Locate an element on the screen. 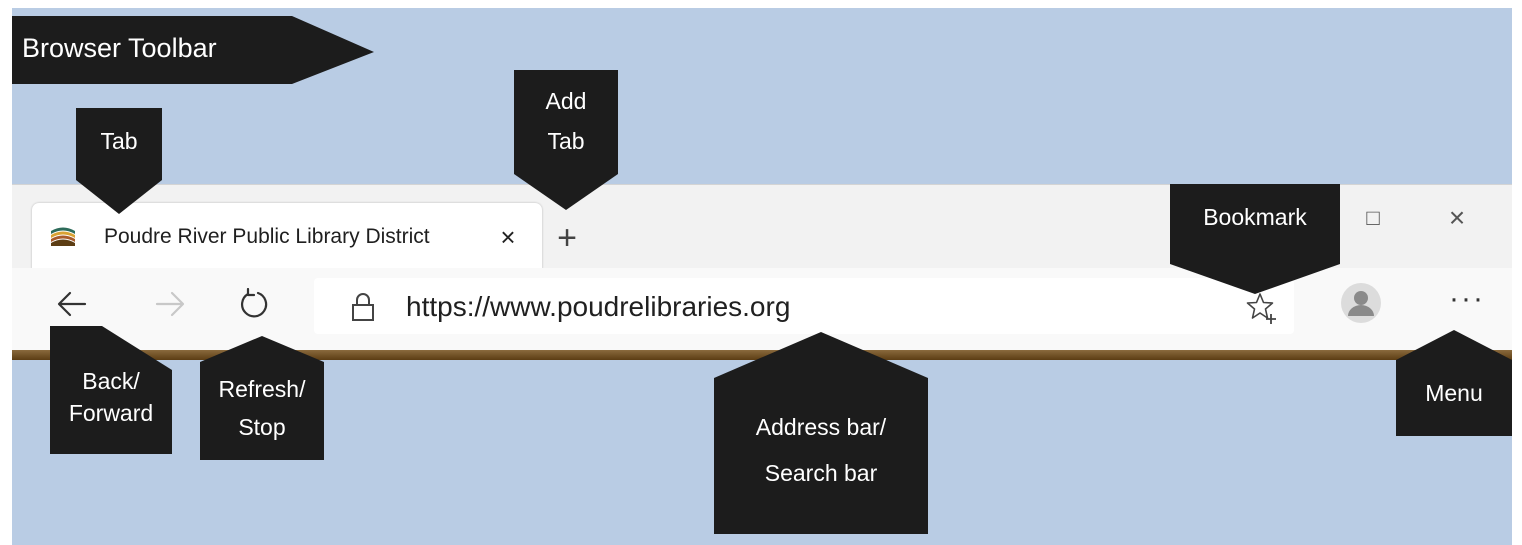  callout-back-forward: Back/ Forward is located at coordinates (111, 390).